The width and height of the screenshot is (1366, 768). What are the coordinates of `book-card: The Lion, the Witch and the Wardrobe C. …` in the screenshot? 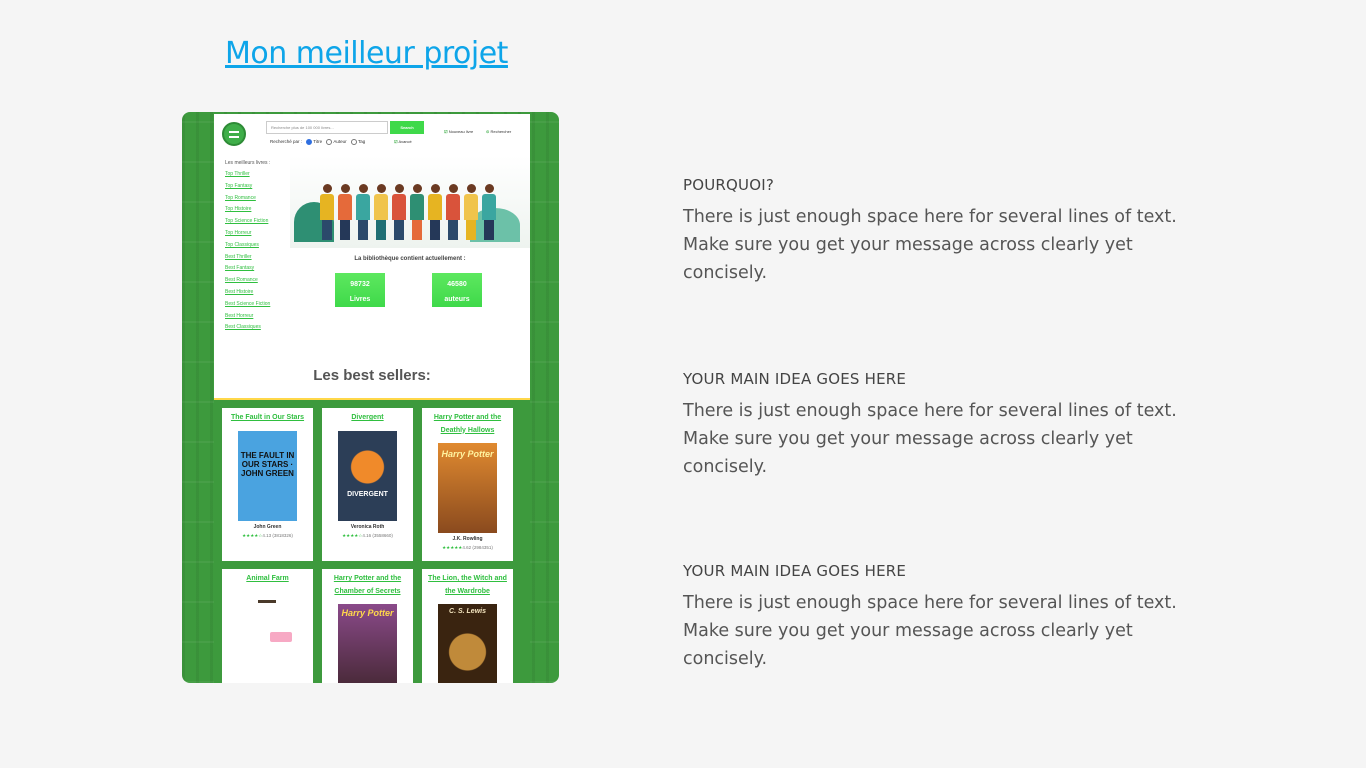 It's located at (467, 626).